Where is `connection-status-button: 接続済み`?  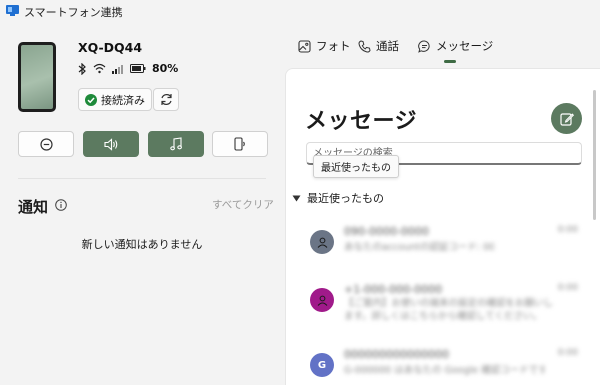
connection-status-button: 接続済み is located at coordinates (115, 99).